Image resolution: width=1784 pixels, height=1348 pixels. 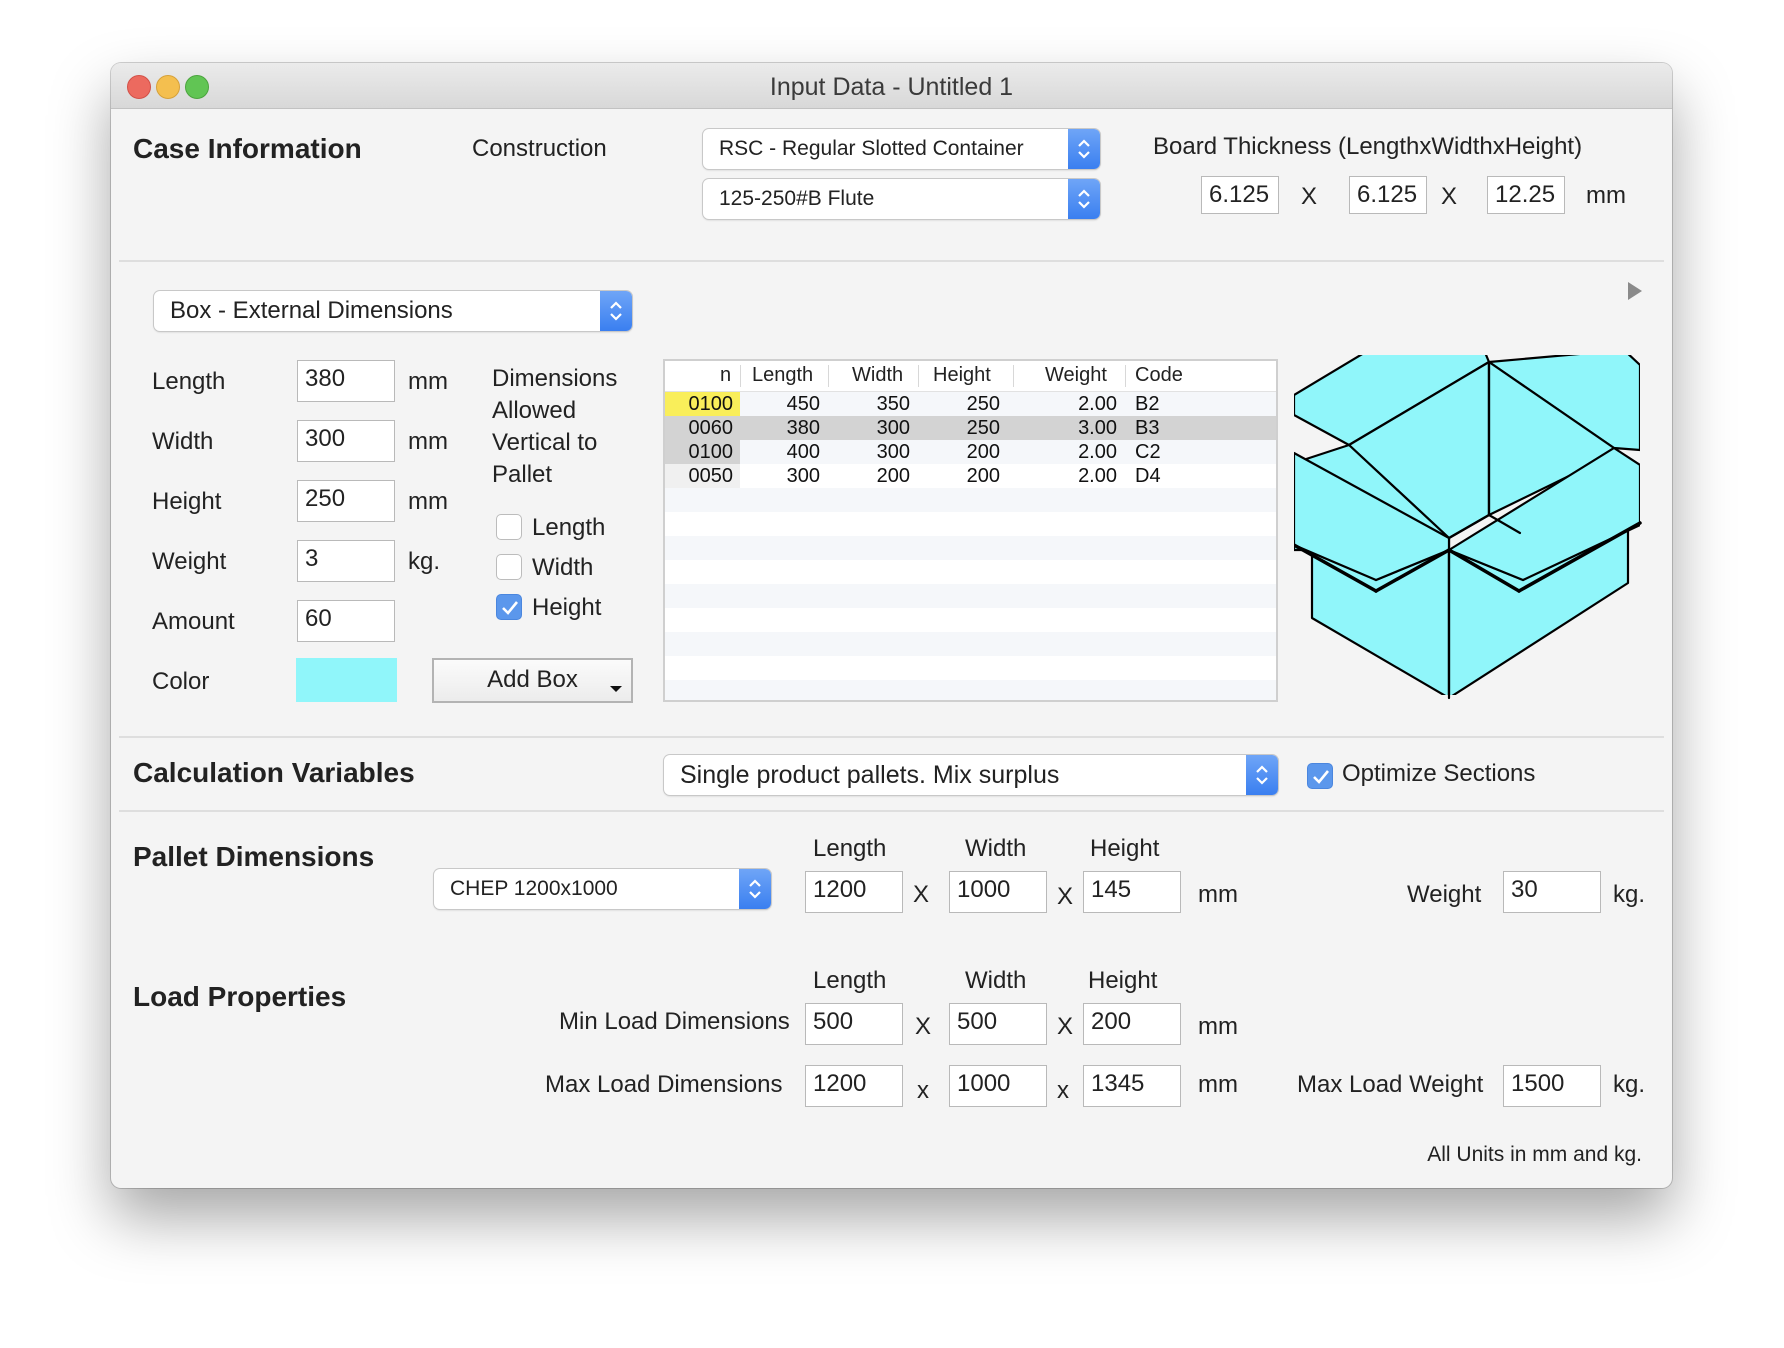 What do you see at coordinates (1132, 892) in the screenshot?
I see `pallet-height-input: 145` at bounding box center [1132, 892].